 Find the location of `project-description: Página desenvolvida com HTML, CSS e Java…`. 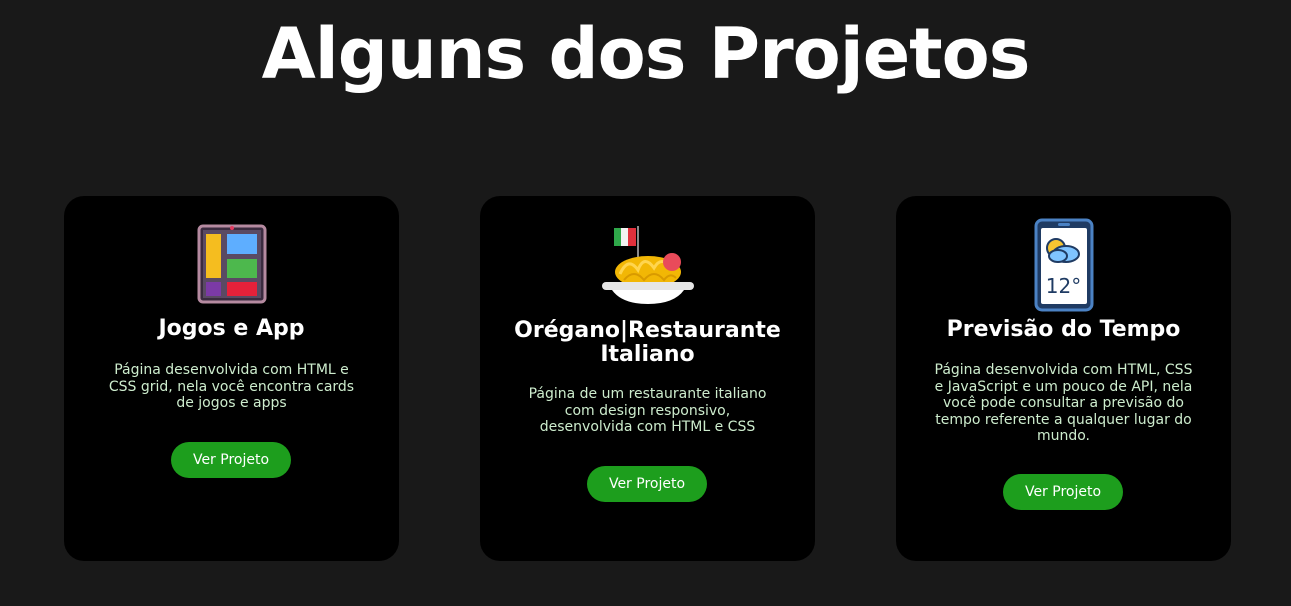

project-description: Página desenvolvida com HTML, CSS e Java… is located at coordinates (1063, 403).